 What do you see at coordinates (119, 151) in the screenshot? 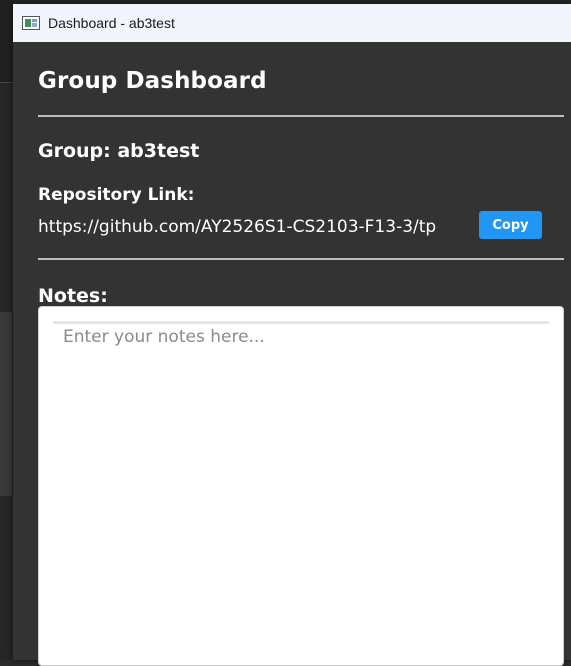
I see `group-name-heading: Group: ab3test` at bounding box center [119, 151].